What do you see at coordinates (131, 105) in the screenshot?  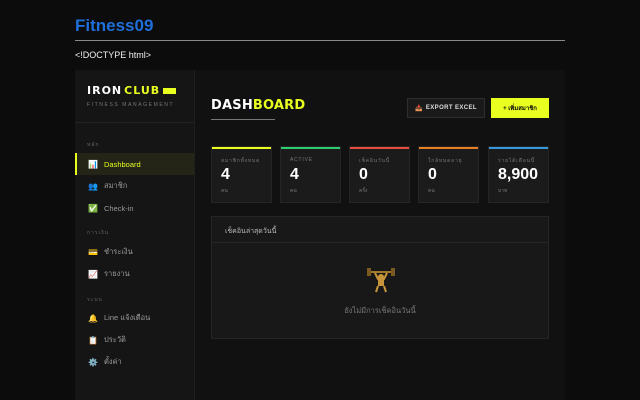 I see `brand-subtitle: FITNESS MANAGEMENT` at bounding box center [131, 105].